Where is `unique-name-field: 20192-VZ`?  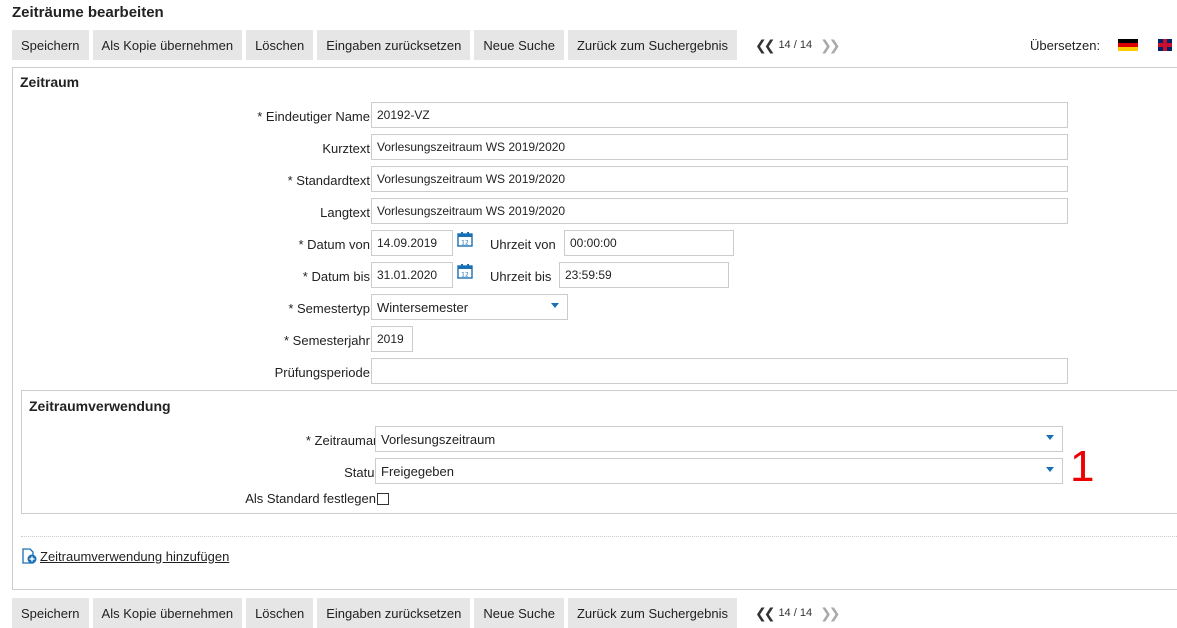 unique-name-field: 20192-VZ is located at coordinates (719, 115).